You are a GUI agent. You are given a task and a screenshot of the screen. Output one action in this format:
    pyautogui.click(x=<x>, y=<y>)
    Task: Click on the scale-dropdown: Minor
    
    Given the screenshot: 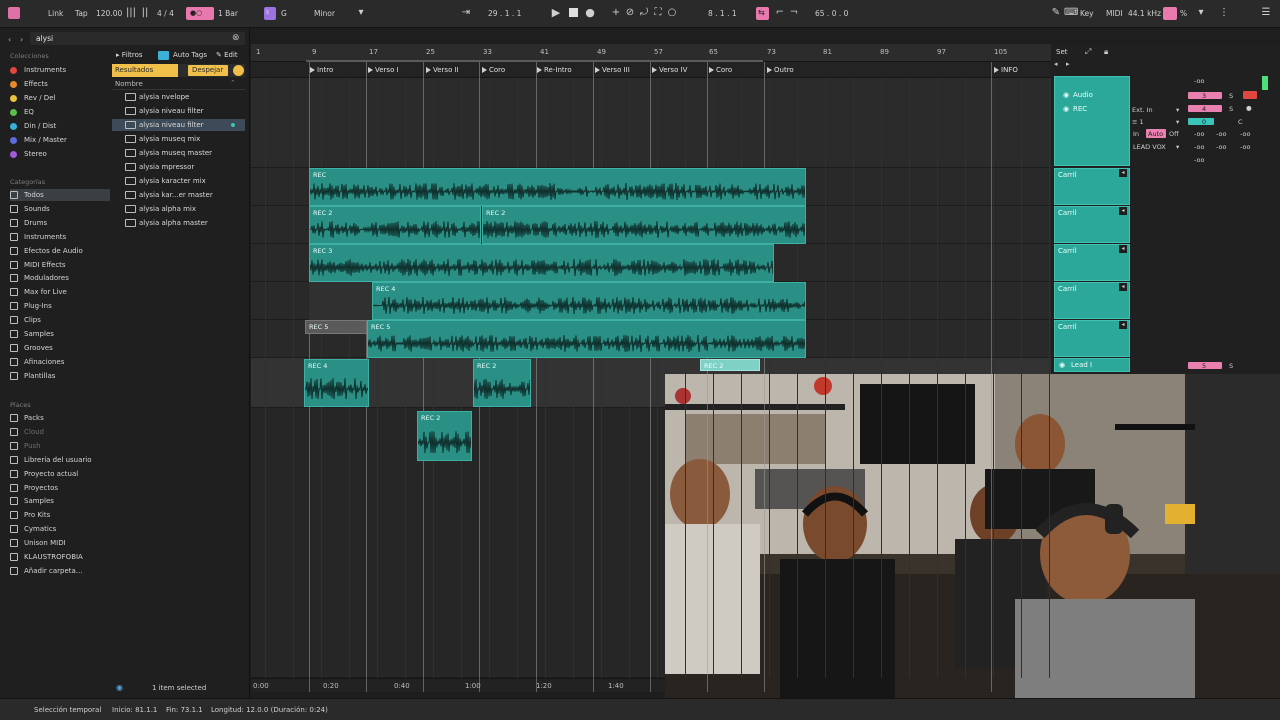 What is the action you would take?
    pyautogui.click(x=324, y=13)
    